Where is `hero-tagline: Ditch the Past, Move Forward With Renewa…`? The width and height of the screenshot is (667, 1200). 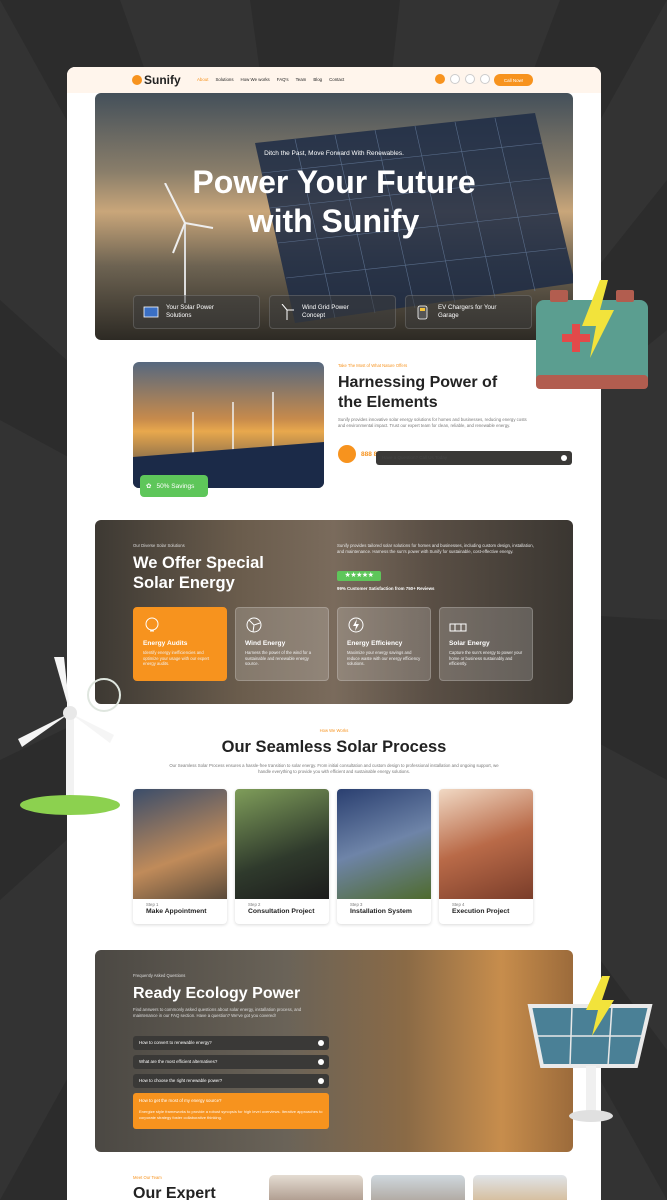 hero-tagline: Ditch the Past, Move Forward With Renewa… is located at coordinates (334, 153).